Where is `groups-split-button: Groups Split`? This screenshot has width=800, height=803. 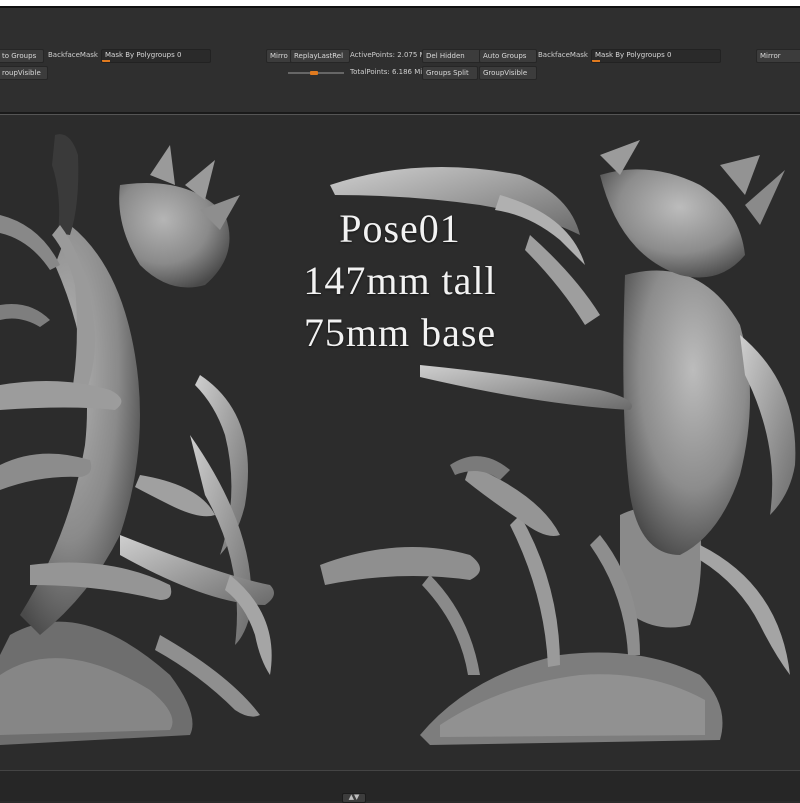 groups-split-button: Groups Split is located at coordinates (450, 73).